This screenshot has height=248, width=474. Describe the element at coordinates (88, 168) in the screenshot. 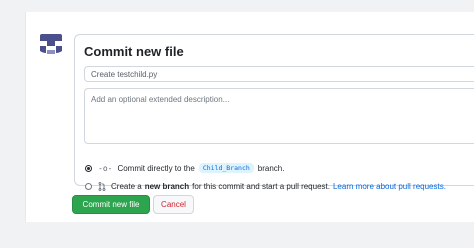

I see `radio-commit-directly` at that location.